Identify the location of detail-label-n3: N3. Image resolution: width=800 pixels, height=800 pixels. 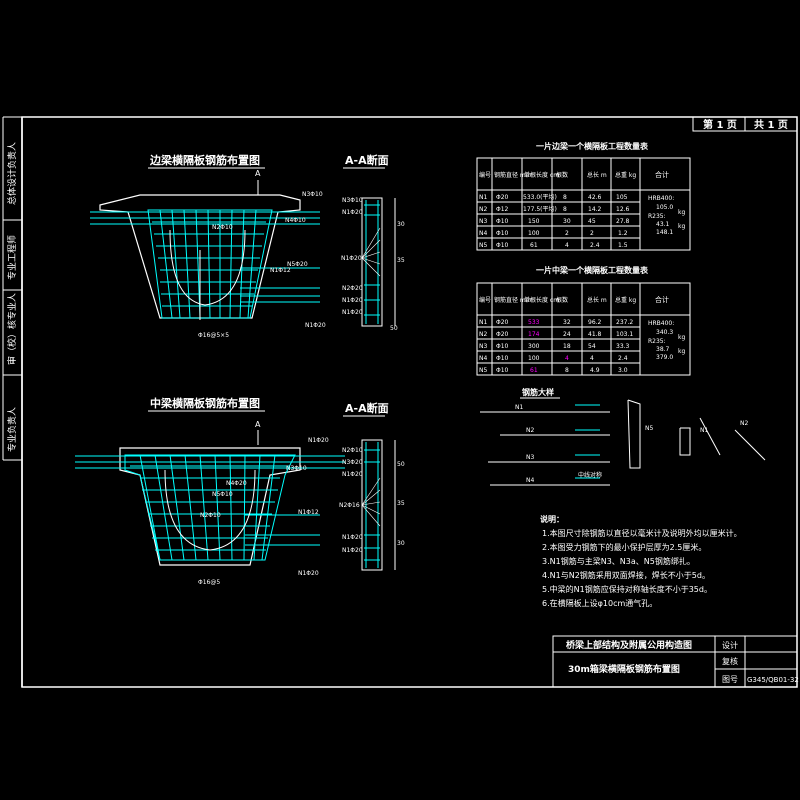
(530, 457).